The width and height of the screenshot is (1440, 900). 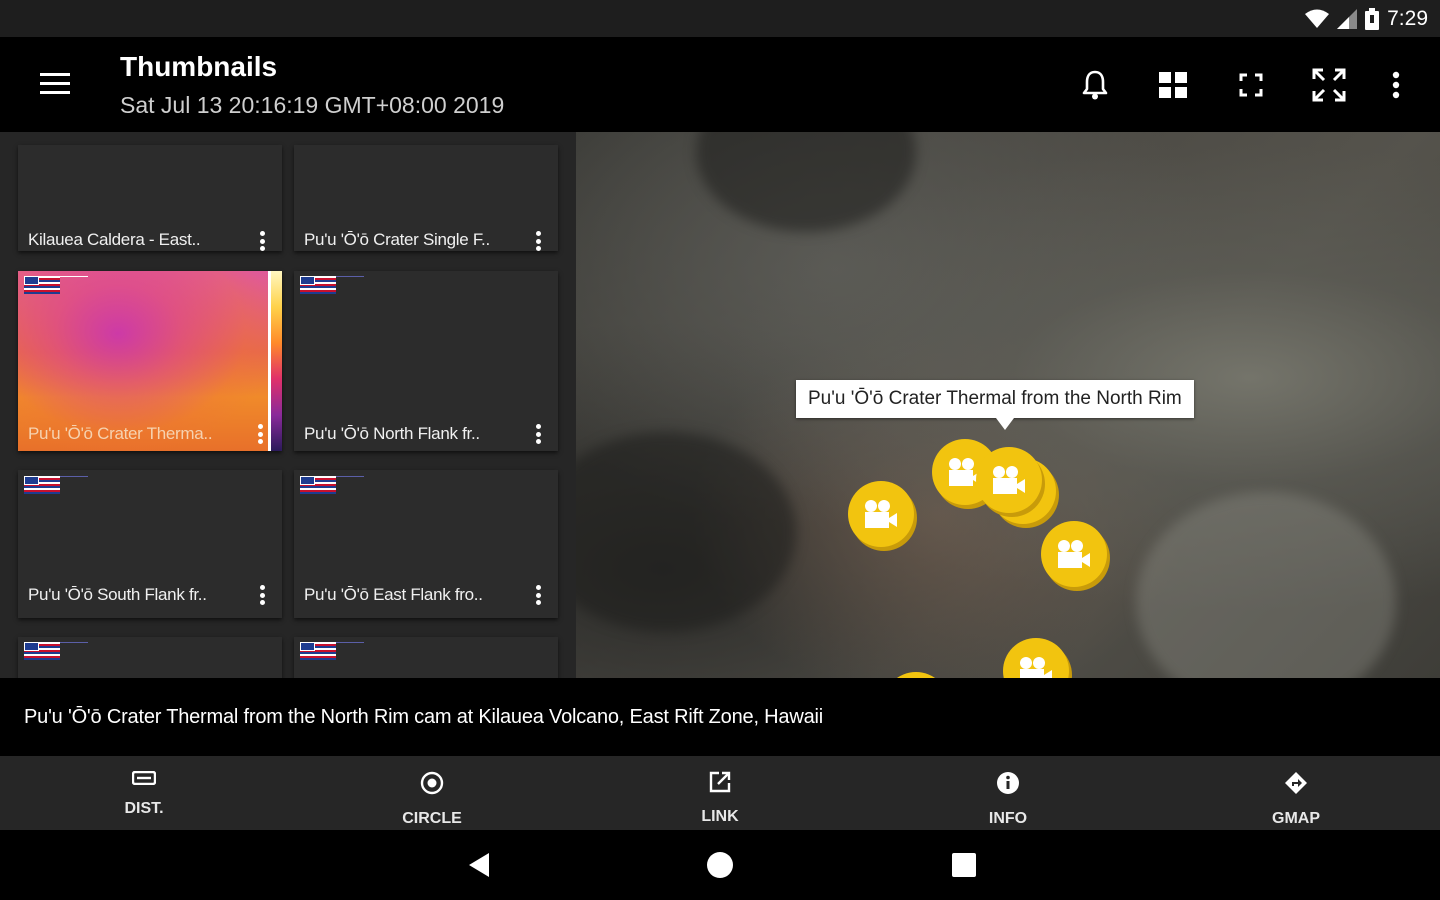 I want to click on thumbnail-label: Pu'u 'Ō'ō East Flank fro.., so click(x=393, y=594).